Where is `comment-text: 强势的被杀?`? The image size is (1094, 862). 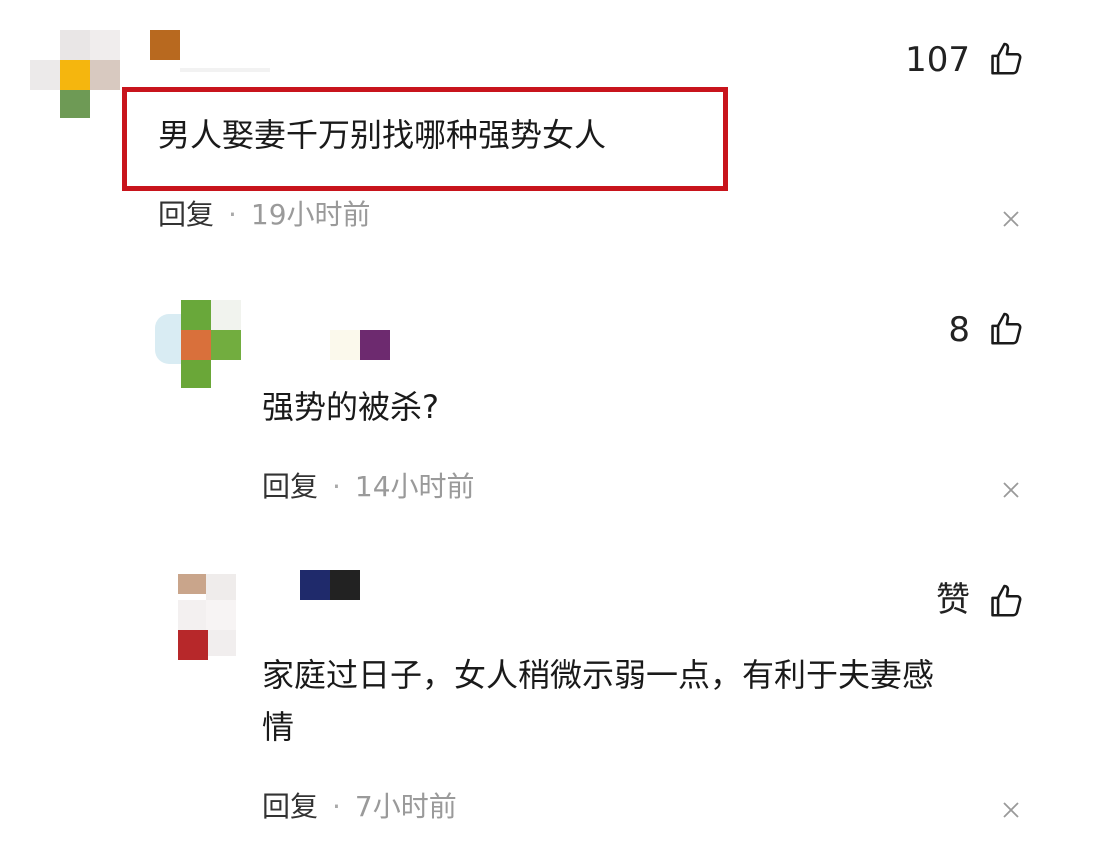 comment-text: 强势的被杀? is located at coordinates (350, 407).